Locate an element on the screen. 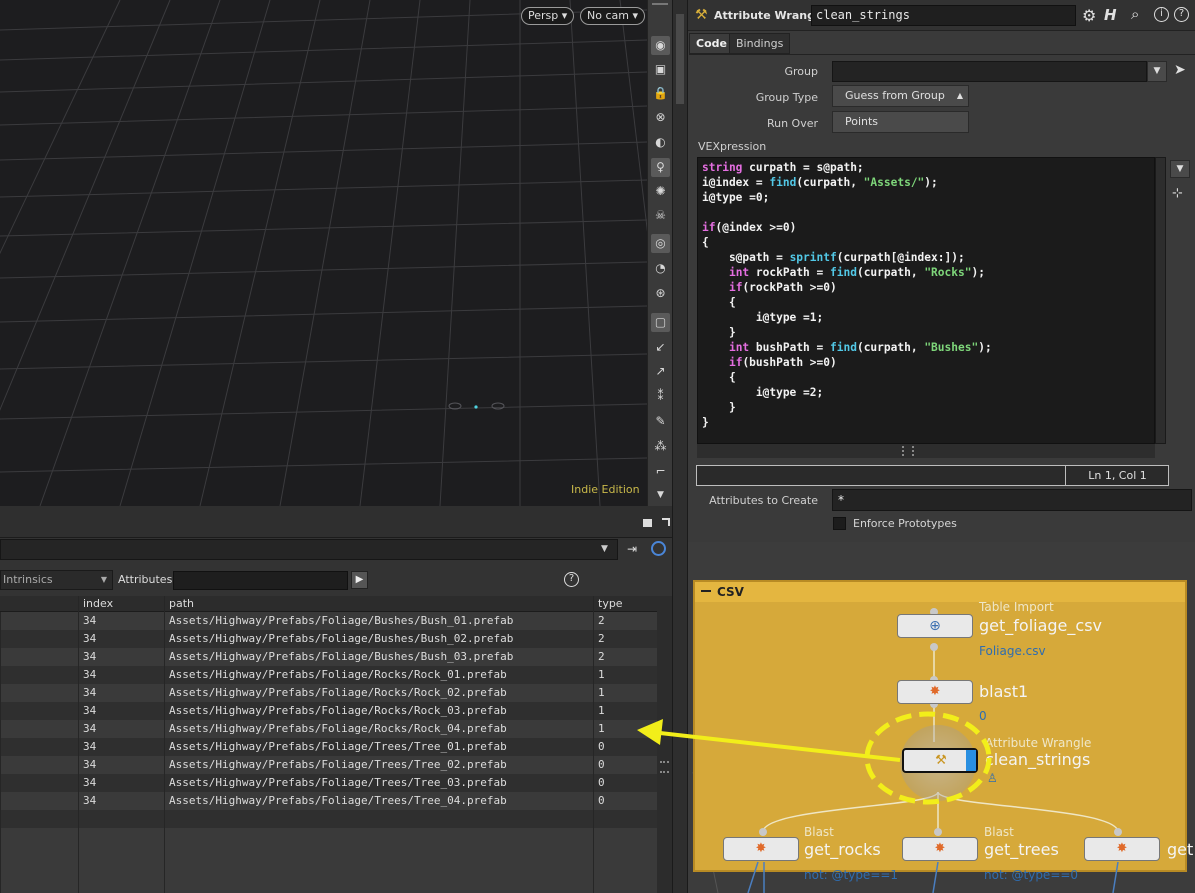 This screenshot has height=893, width=1195. channel-add-icon: ⊹ is located at coordinates (1177, 193).